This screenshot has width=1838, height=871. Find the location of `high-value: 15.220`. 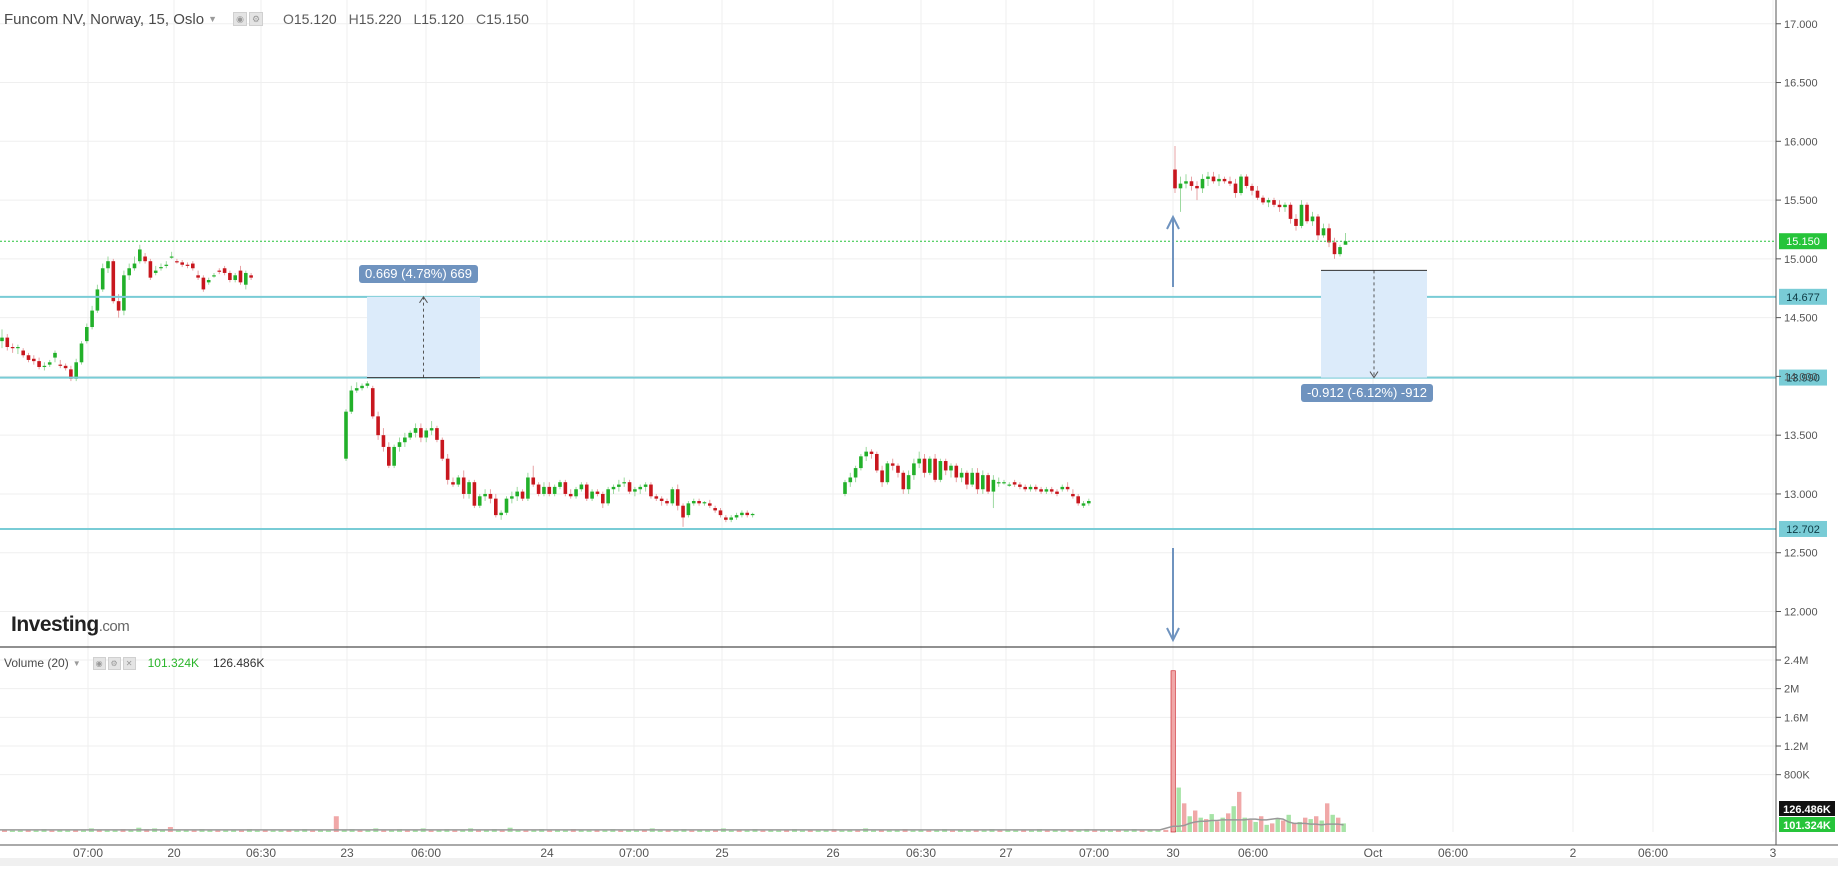

high-value: 15.220 is located at coordinates (380, 19).